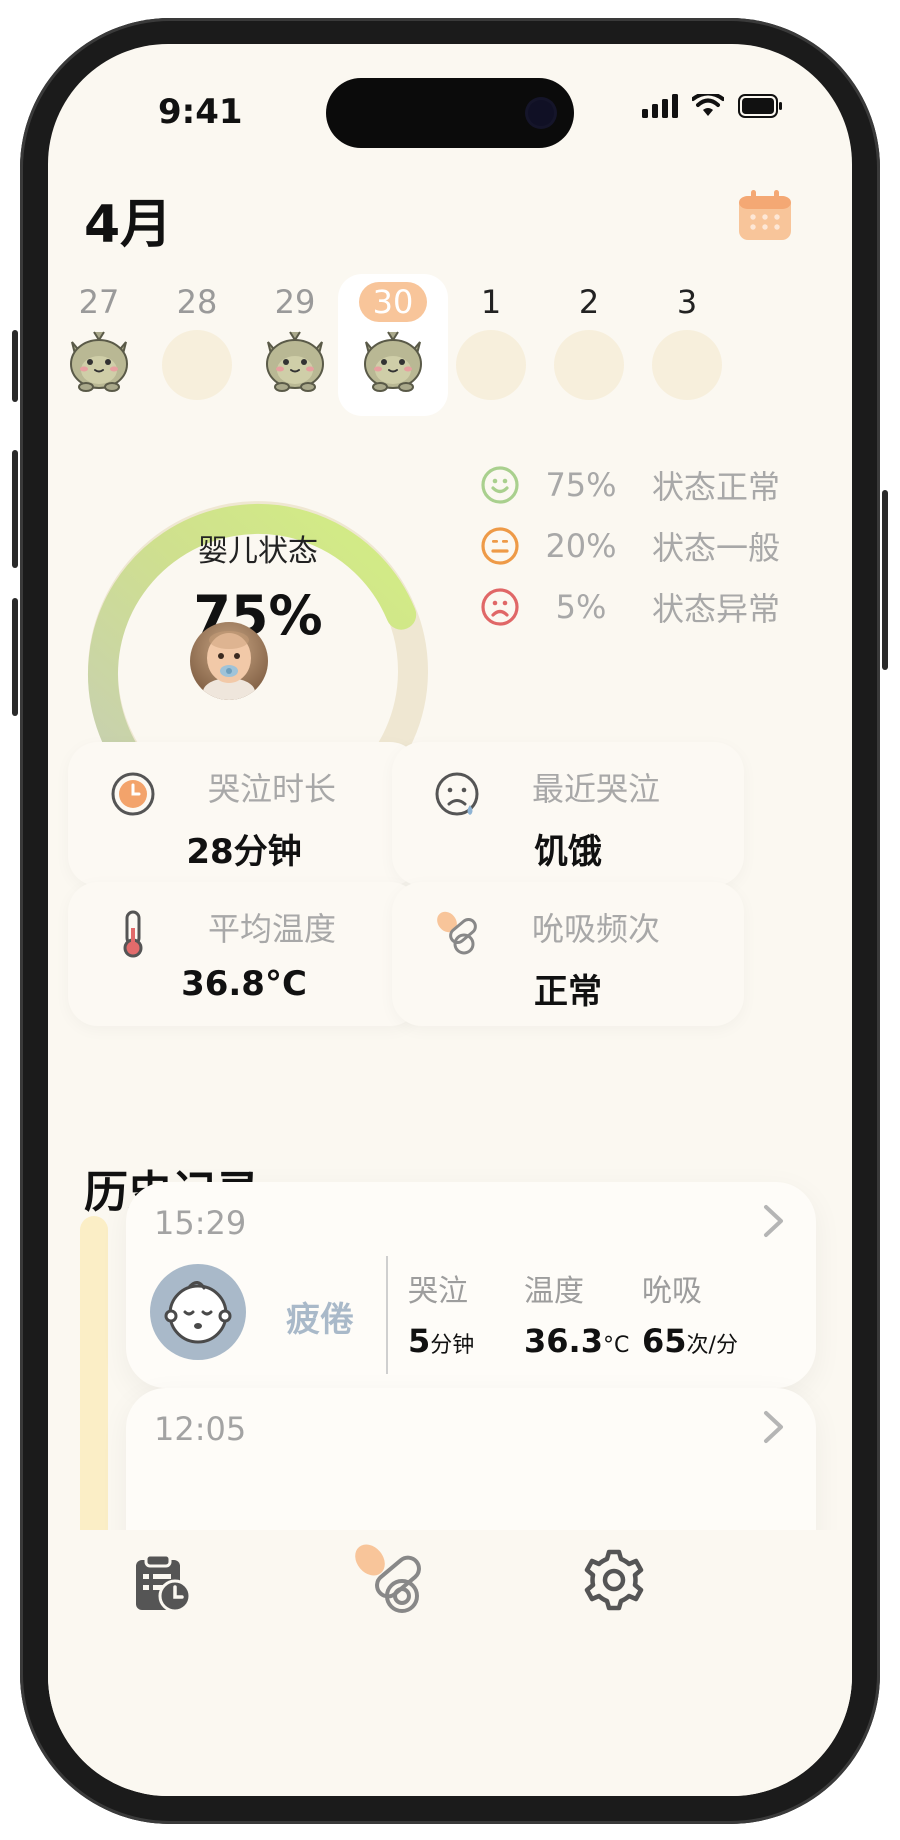  What do you see at coordinates (244, 814) in the screenshot?
I see `cry-duration-card: 哭泣时长 28分钟` at bounding box center [244, 814].